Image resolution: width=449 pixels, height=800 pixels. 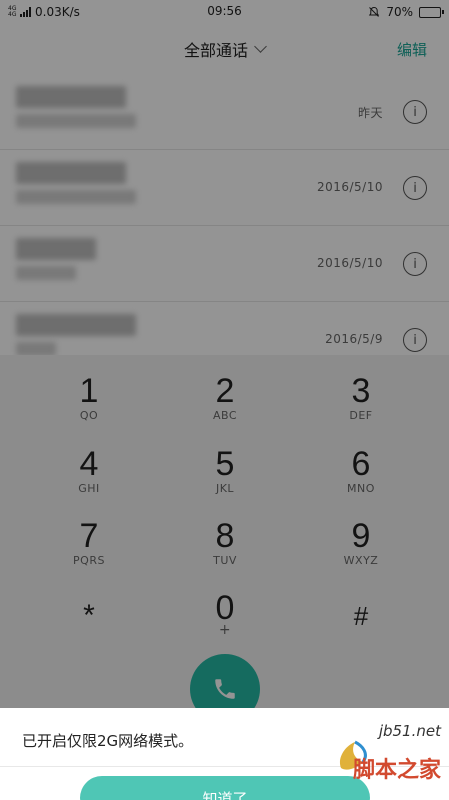 I want to click on watermark-domain: jb51.net, so click(x=409, y=731).